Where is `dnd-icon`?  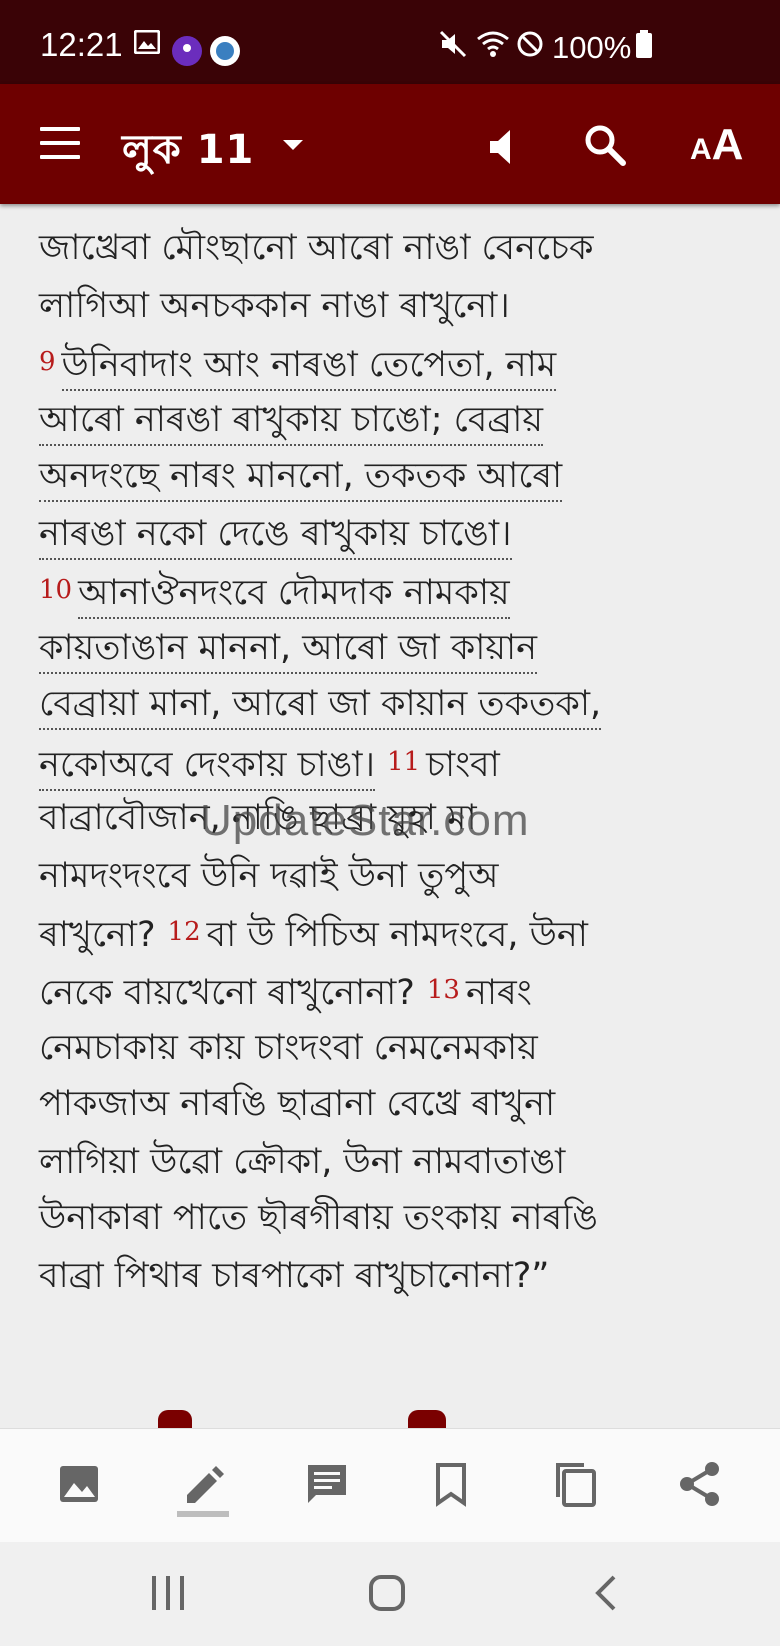
dnd-icon is located at coordinates (530, 46).